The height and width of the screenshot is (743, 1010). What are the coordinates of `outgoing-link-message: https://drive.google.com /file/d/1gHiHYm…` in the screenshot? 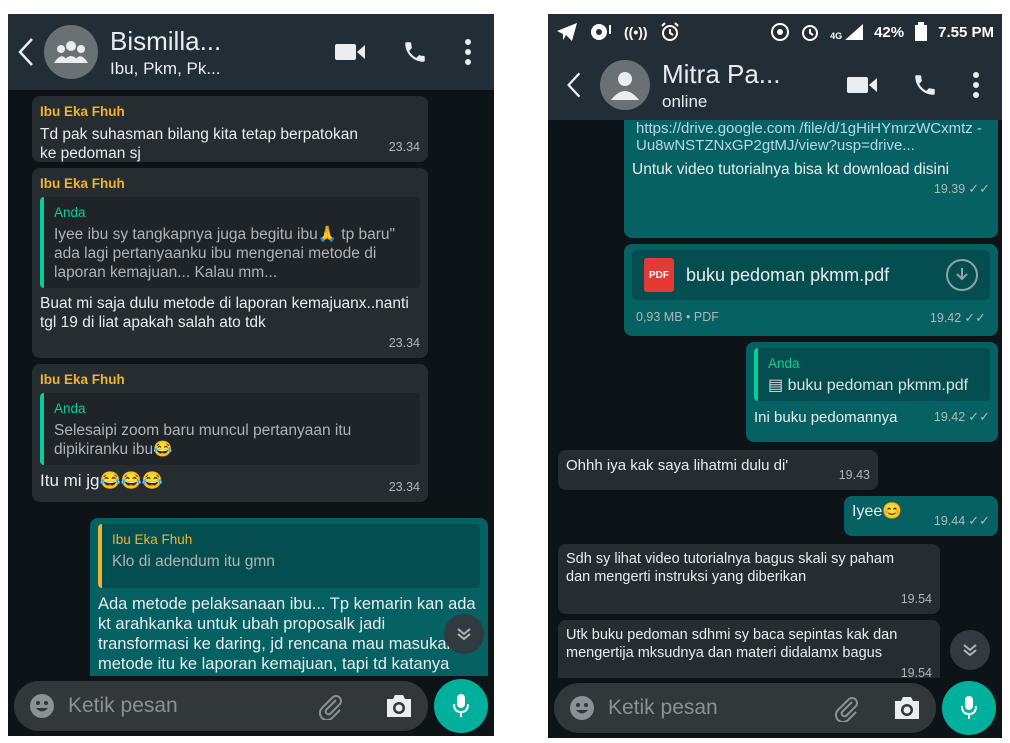 It's located at (811, 179).